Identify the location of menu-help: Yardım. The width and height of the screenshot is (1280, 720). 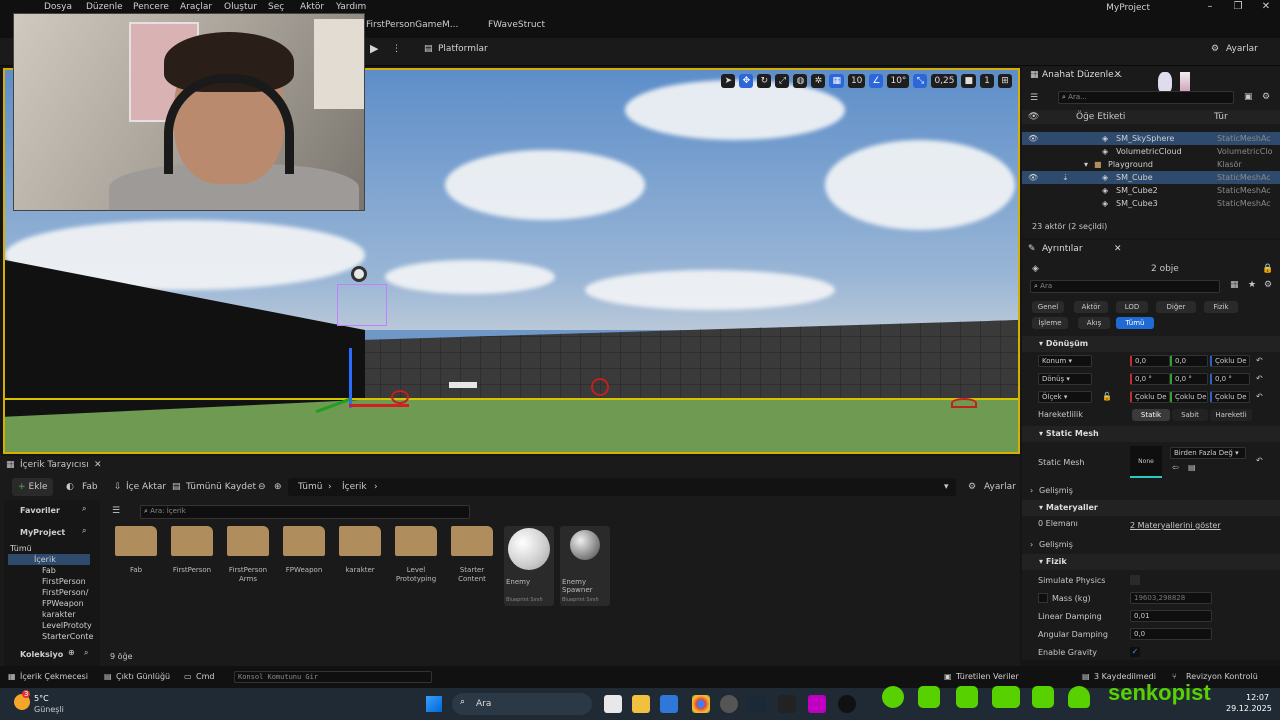
(351, 7).